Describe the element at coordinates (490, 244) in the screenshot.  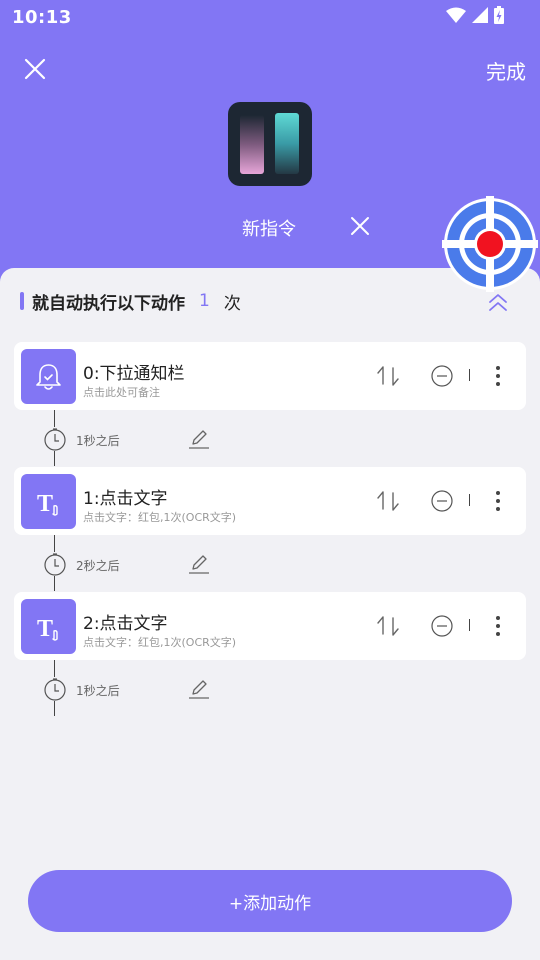
I see `record-target-icon` at that location.